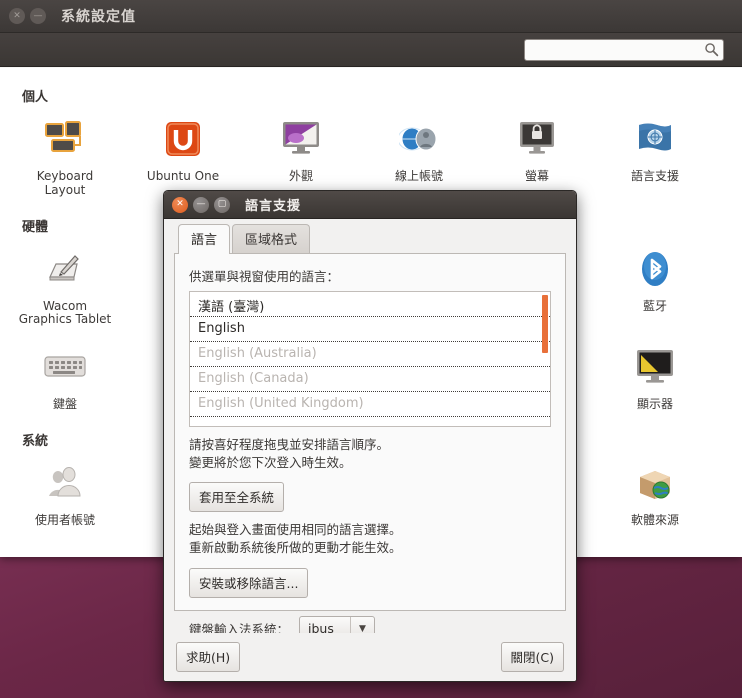 The image size is (742, 698). I want to click on dialog-title: 語言支援, so click(273, 206).